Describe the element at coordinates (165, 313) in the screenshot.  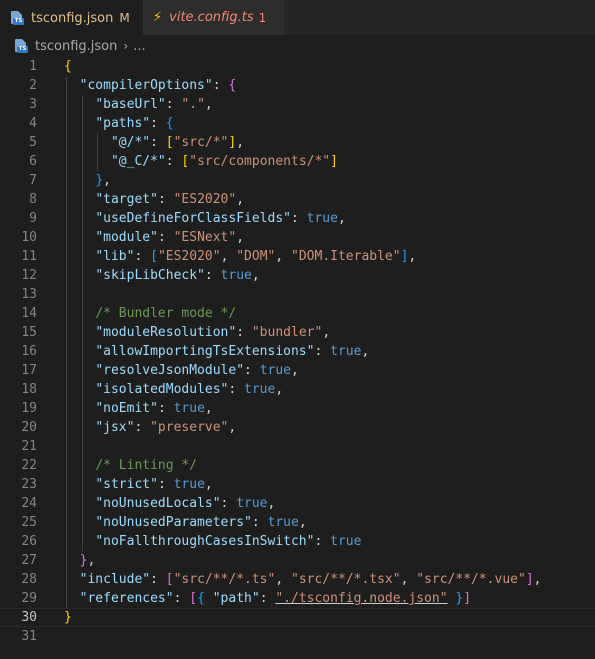
I see `line-content: /* Bundler mode */` at that location.